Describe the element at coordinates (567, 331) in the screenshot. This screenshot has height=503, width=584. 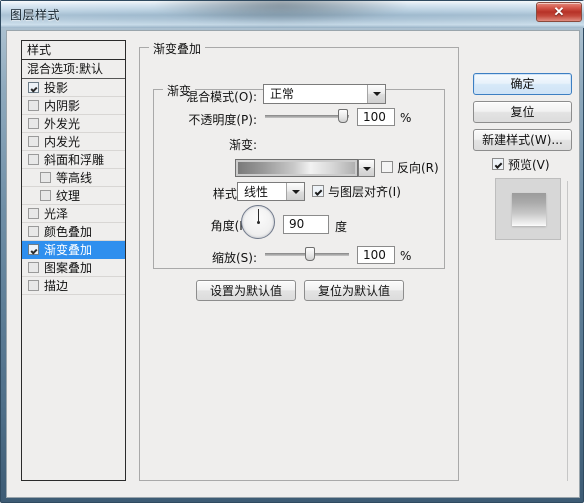
I see `right-panel-divider` at that location.